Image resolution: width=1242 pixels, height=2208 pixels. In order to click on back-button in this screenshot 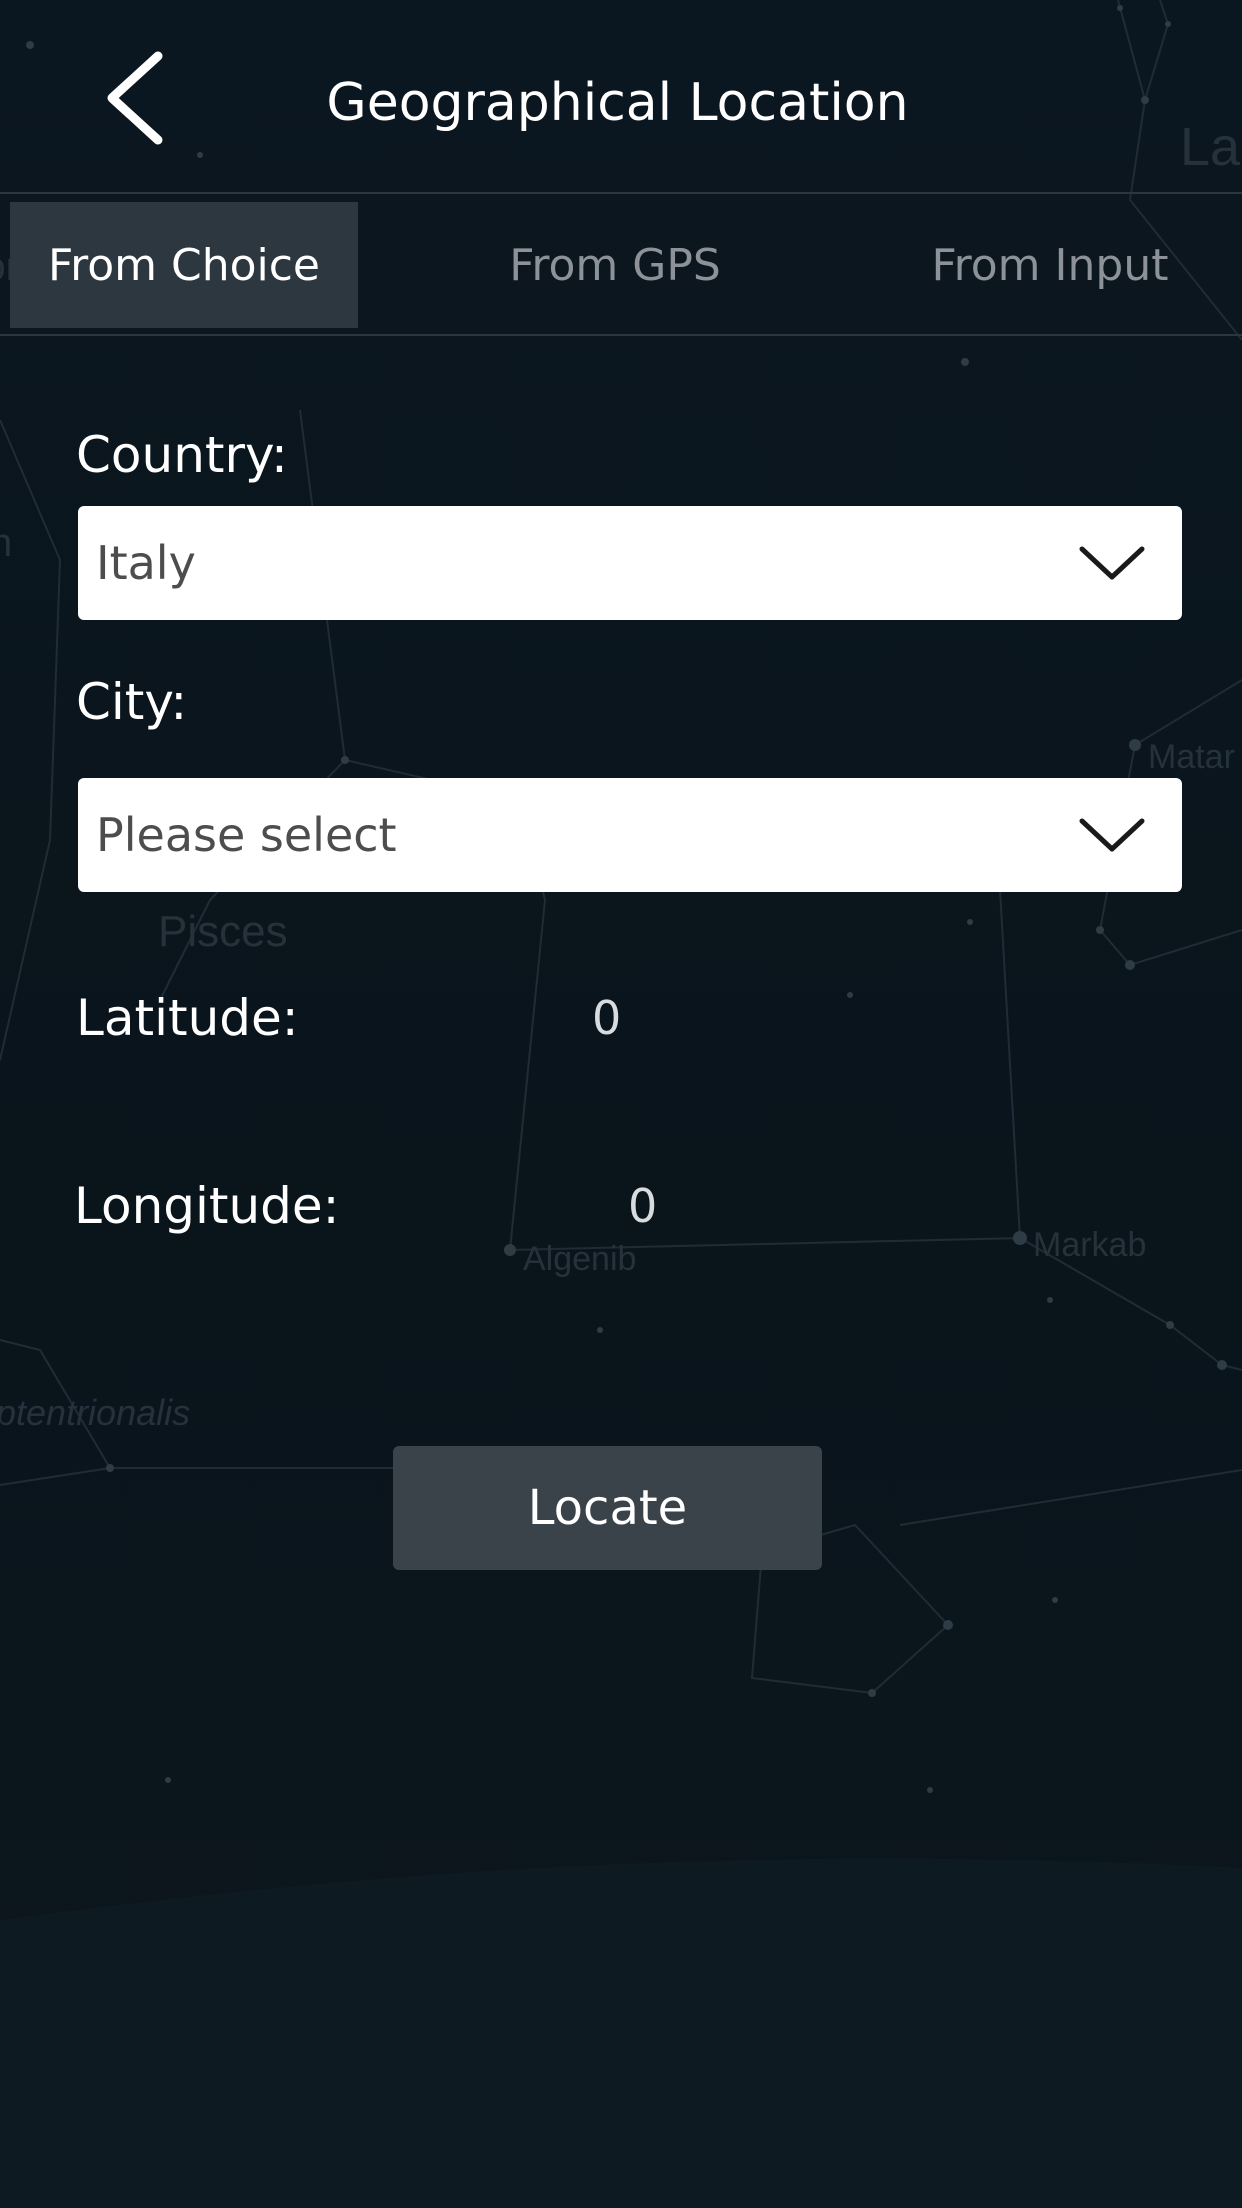, I will do `click(135, 98)`.